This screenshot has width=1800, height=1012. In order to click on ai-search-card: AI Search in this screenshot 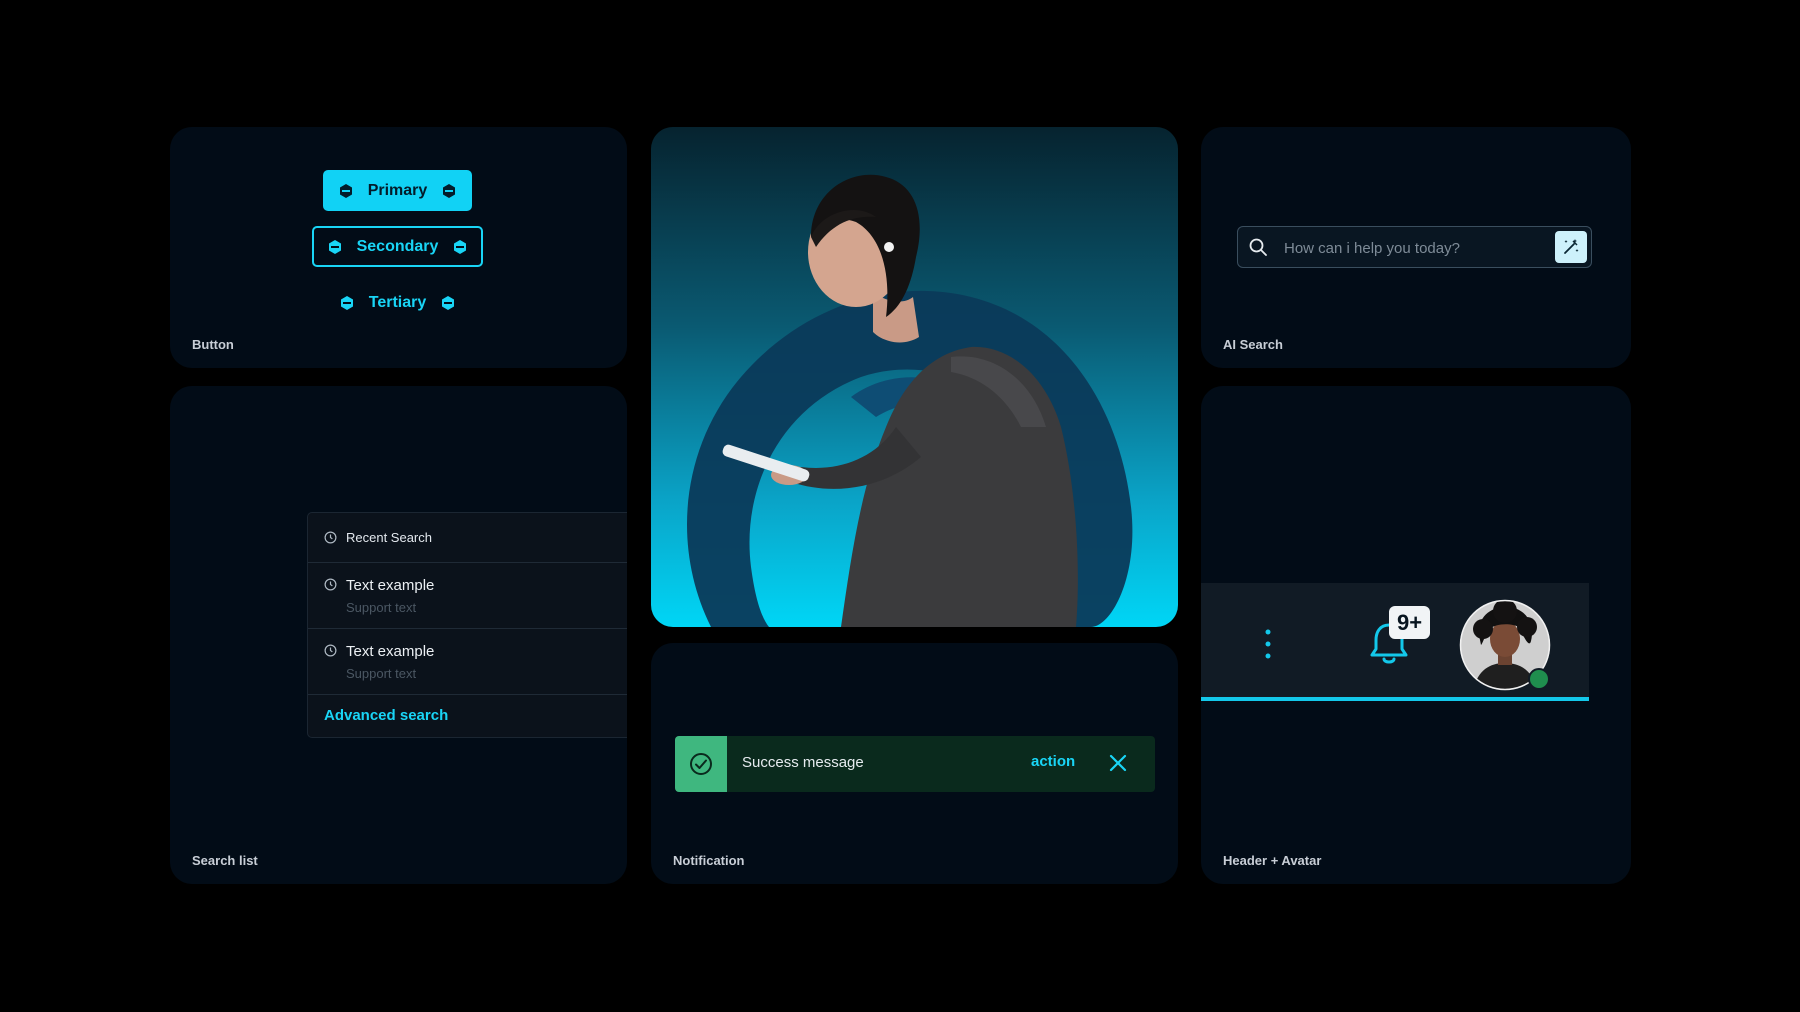, I will do `click(1416, 247)`.